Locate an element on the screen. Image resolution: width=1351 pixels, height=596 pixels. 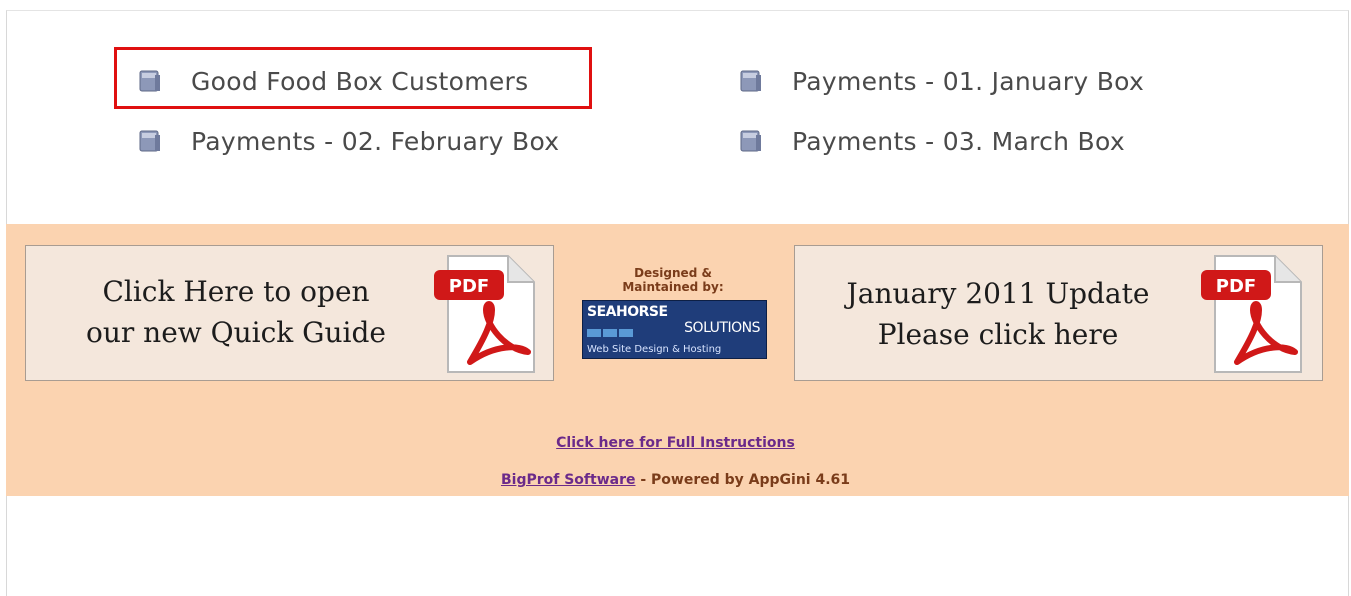
designer-credit: Designed & Maintained by: is located at coordinates (673, 280).